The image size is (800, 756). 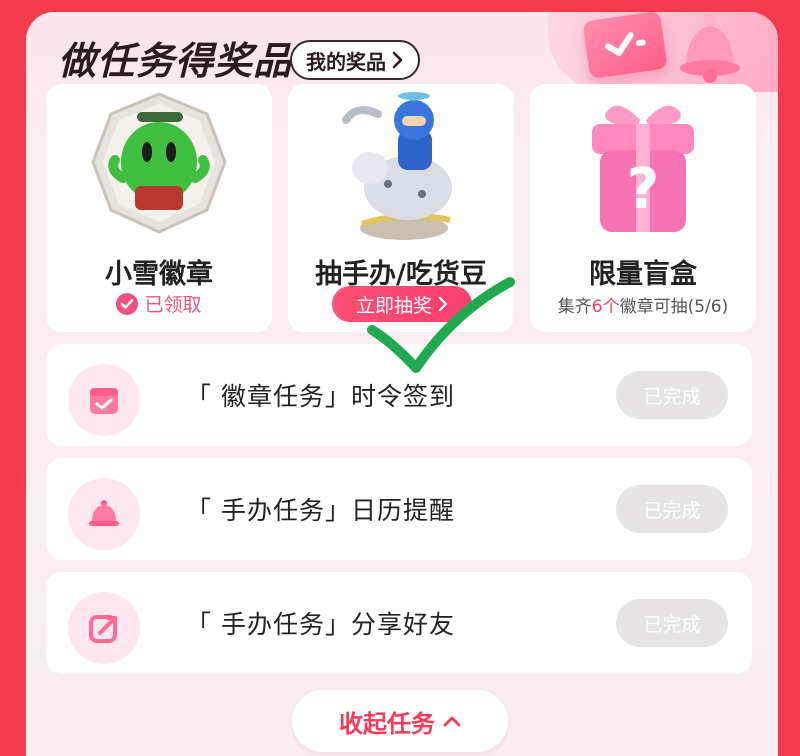 What do you see at coordinates (159, 274) in the screenshot?
I see `prize-name: 小雪徽章` at bounding box center [159, 274].